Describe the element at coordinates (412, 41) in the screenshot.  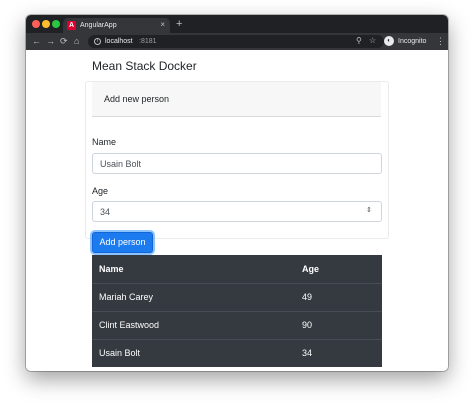
I see `incognito-label: Incognito` at that location.